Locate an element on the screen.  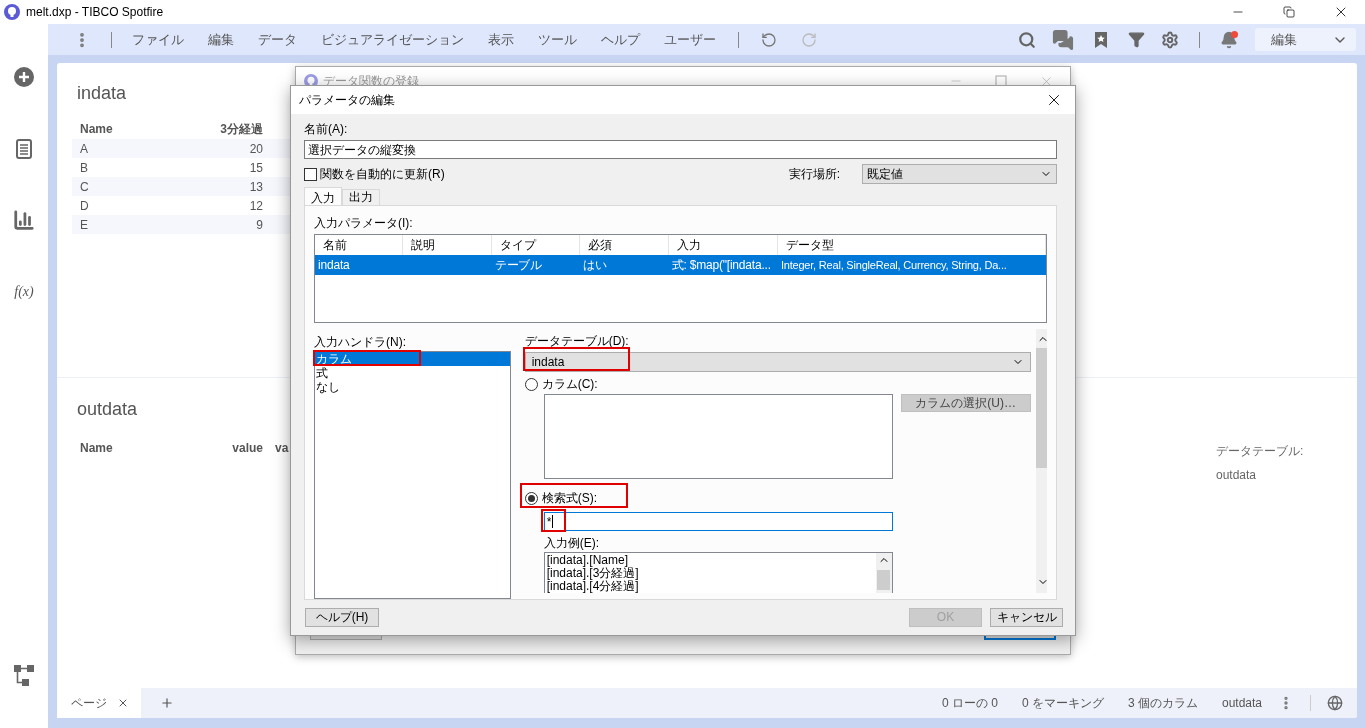
table-cell-text: 15 is located at coordinates (255, 168).